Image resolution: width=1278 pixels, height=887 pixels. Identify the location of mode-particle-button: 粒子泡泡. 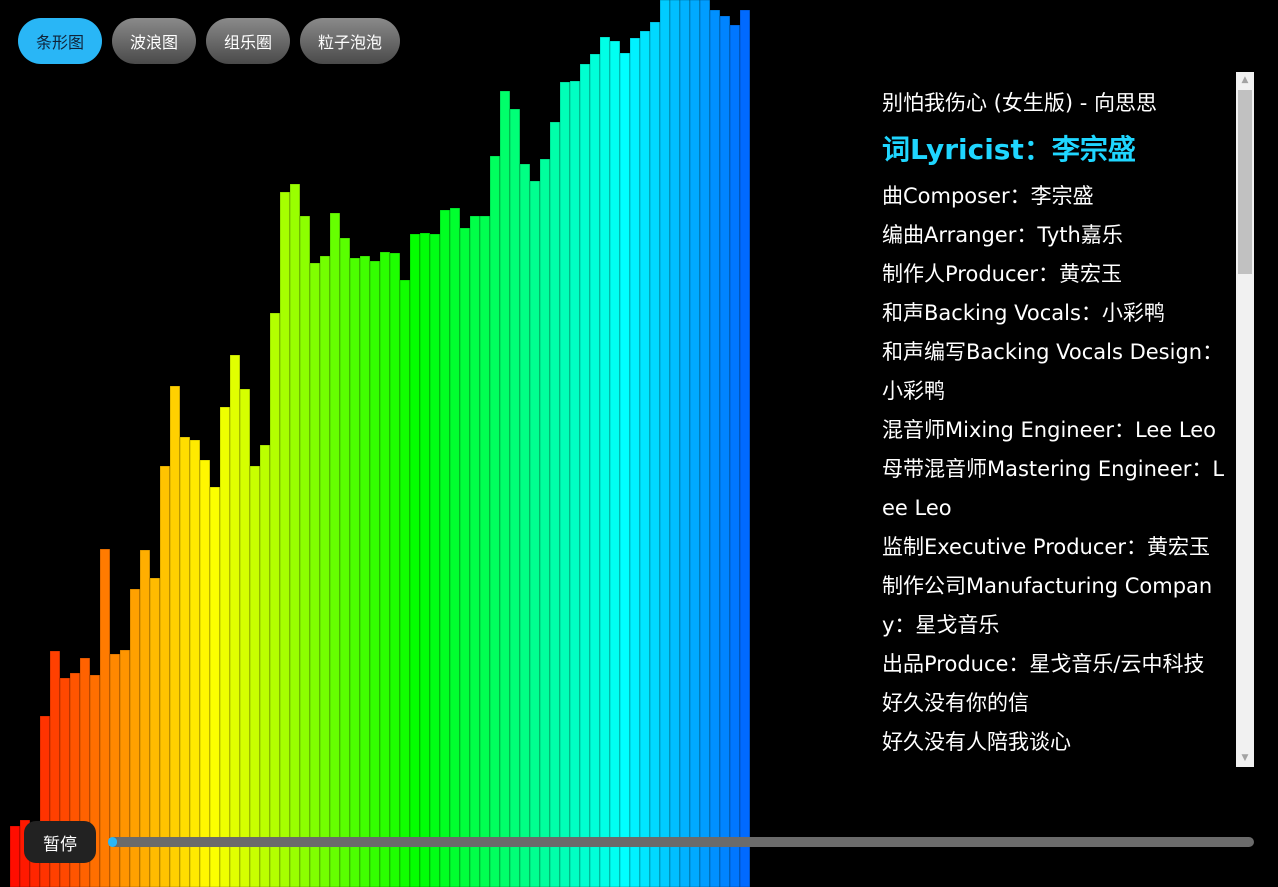
(350, 41).